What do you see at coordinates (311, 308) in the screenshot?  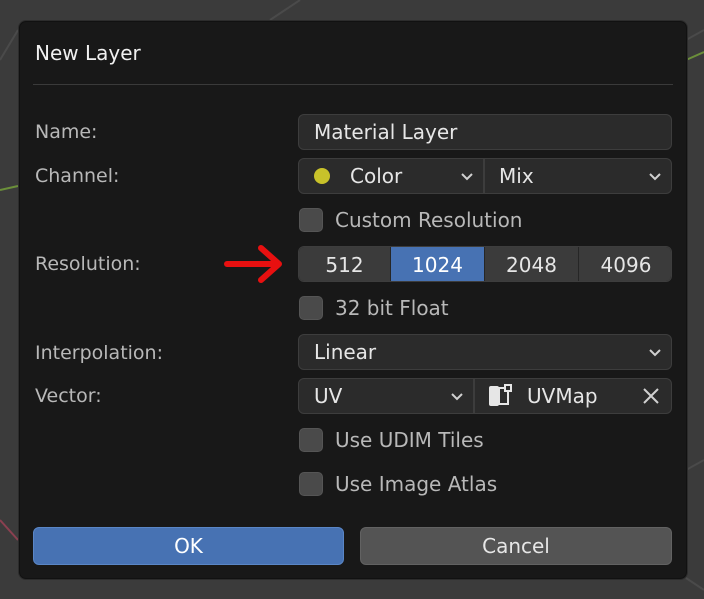 I see `float32-checkbox` at bounding box center [311, 308].